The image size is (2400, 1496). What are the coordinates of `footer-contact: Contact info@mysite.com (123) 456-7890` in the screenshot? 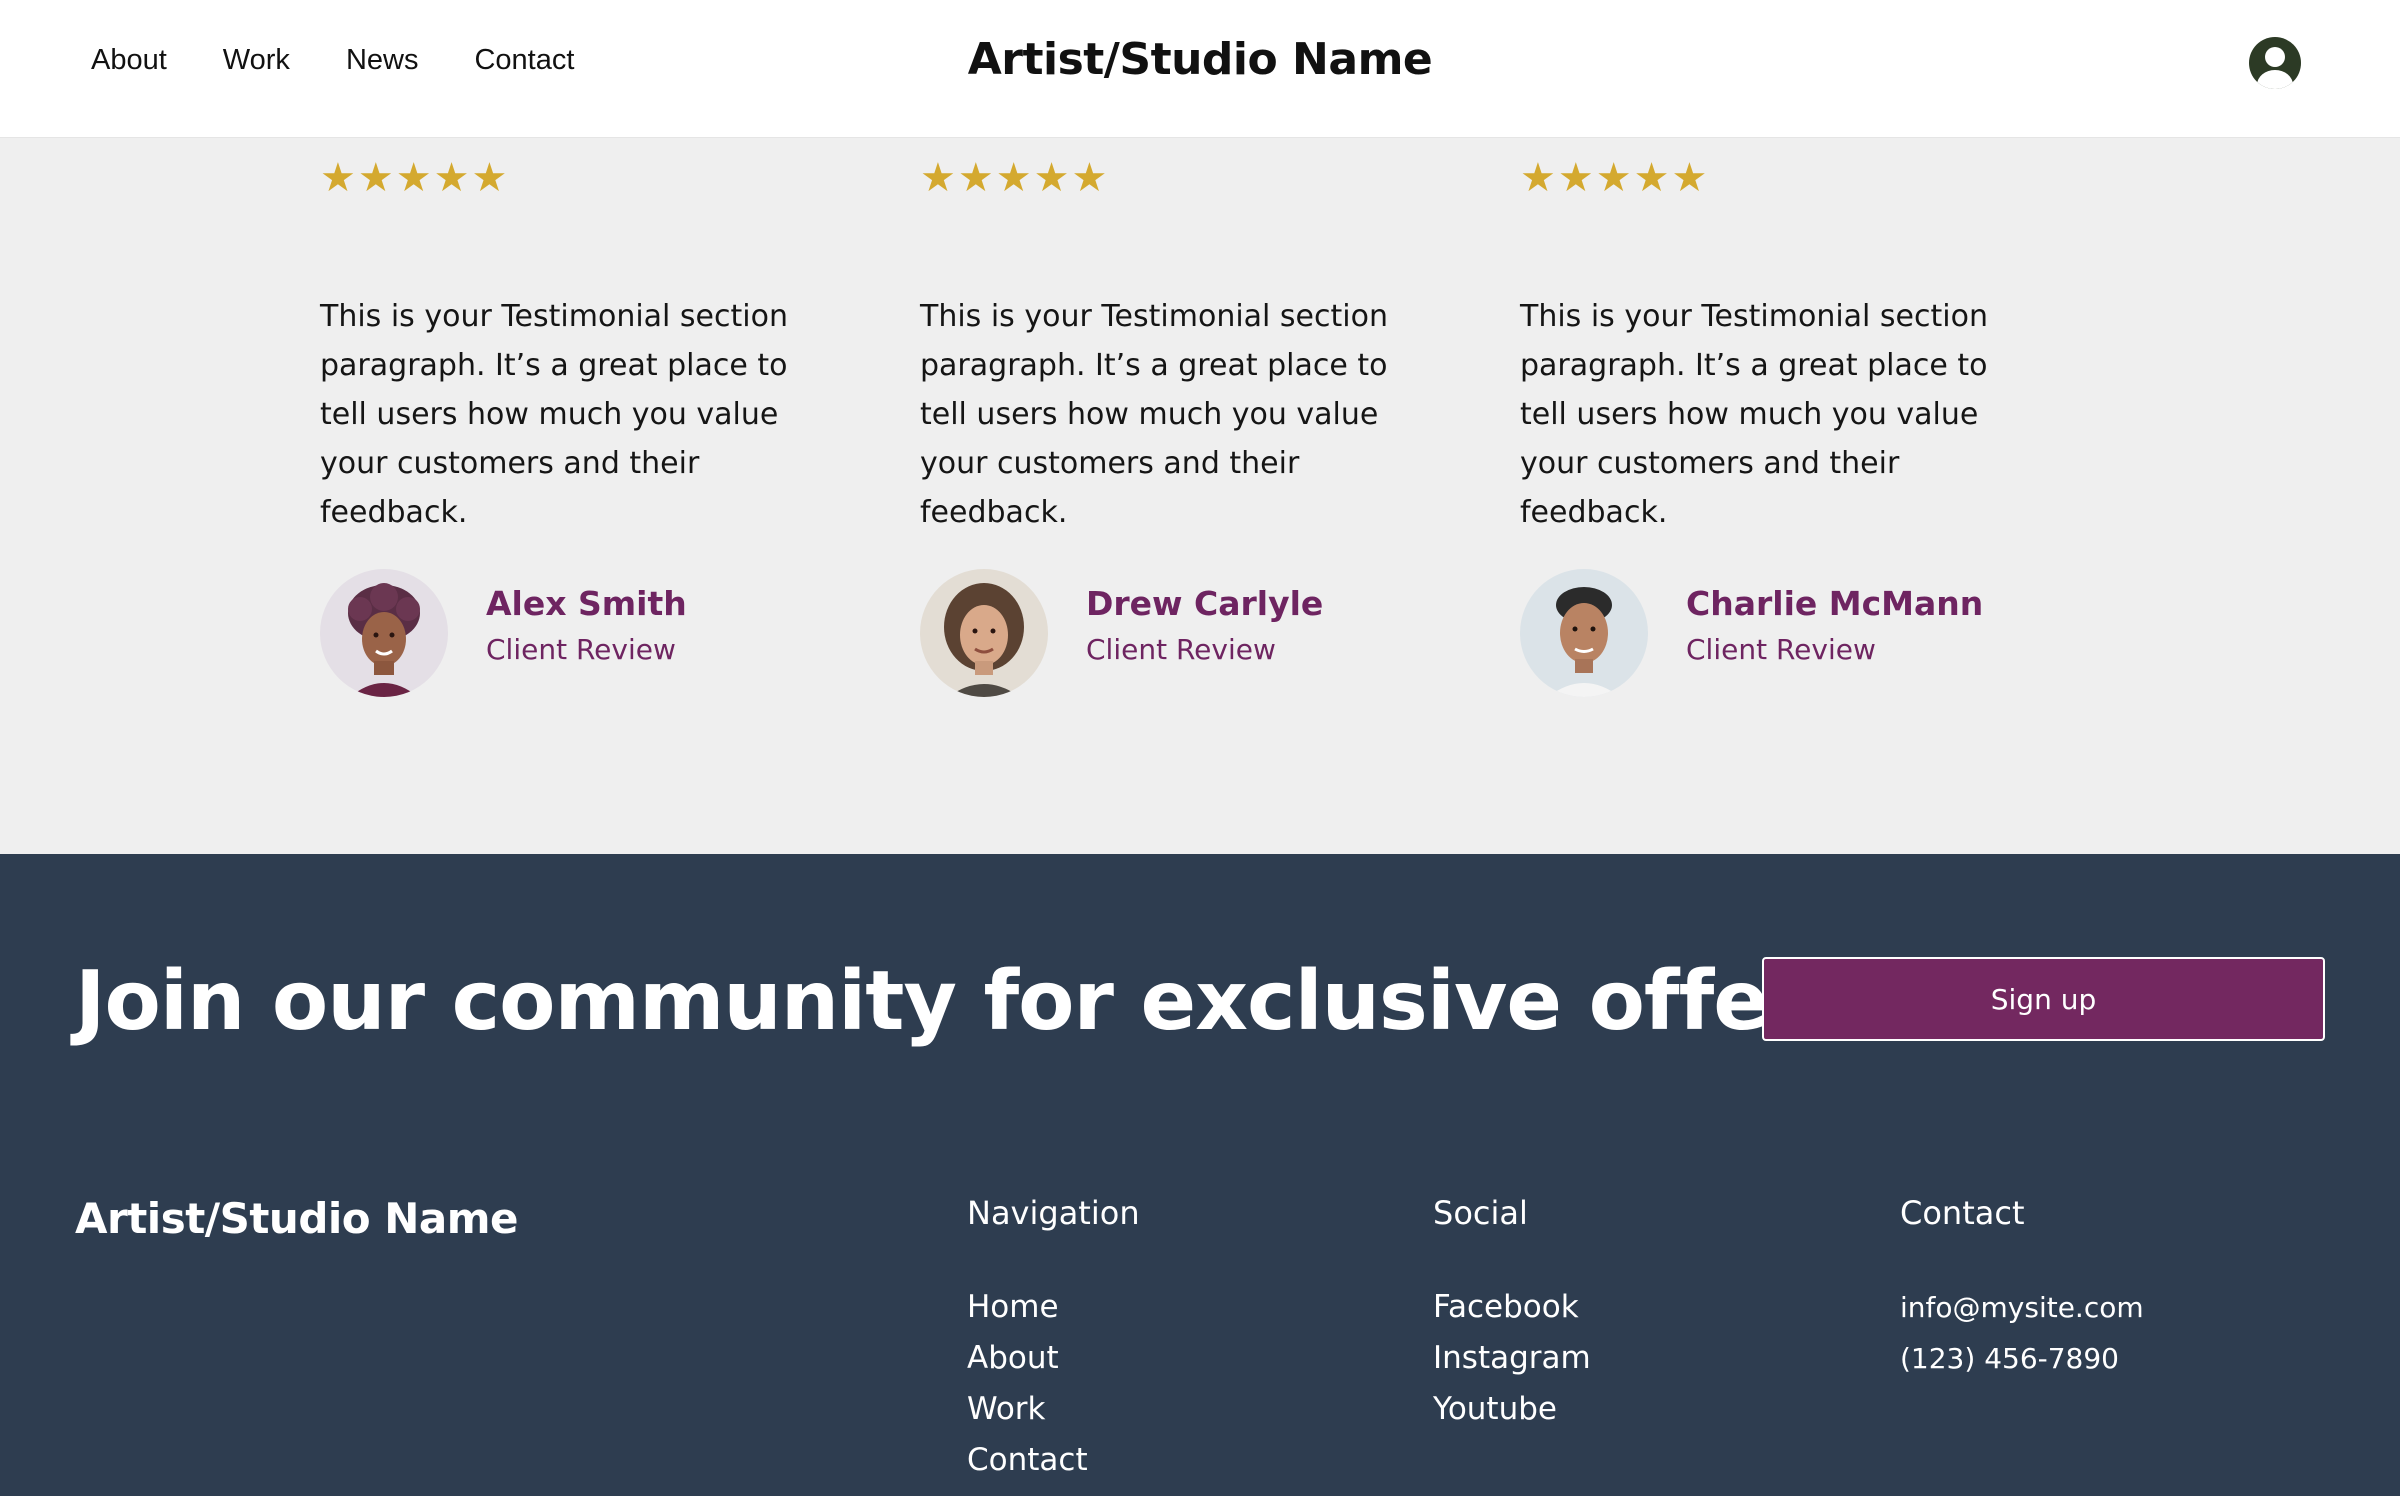 It's located at (2022, 1289).